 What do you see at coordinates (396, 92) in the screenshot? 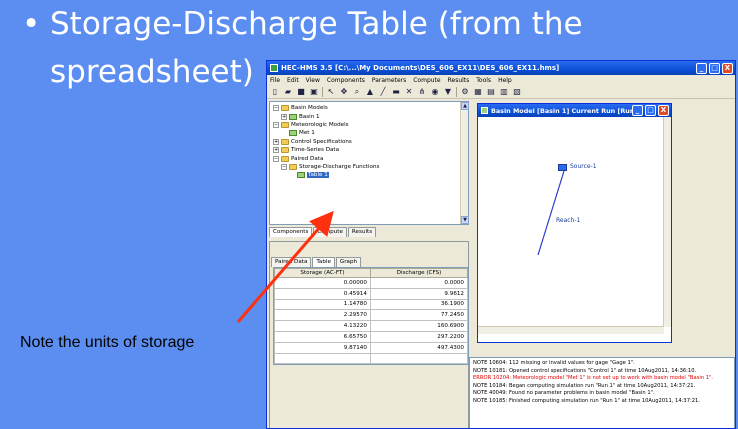
I see `reservoir-tool-icon: ▬` at bounding box center [396, 92].